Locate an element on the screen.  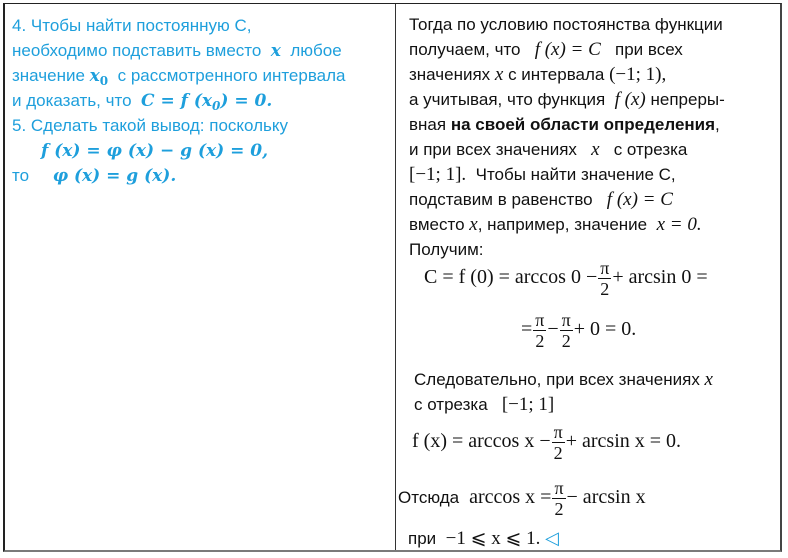
text: при is located at coordinates (422, 538).